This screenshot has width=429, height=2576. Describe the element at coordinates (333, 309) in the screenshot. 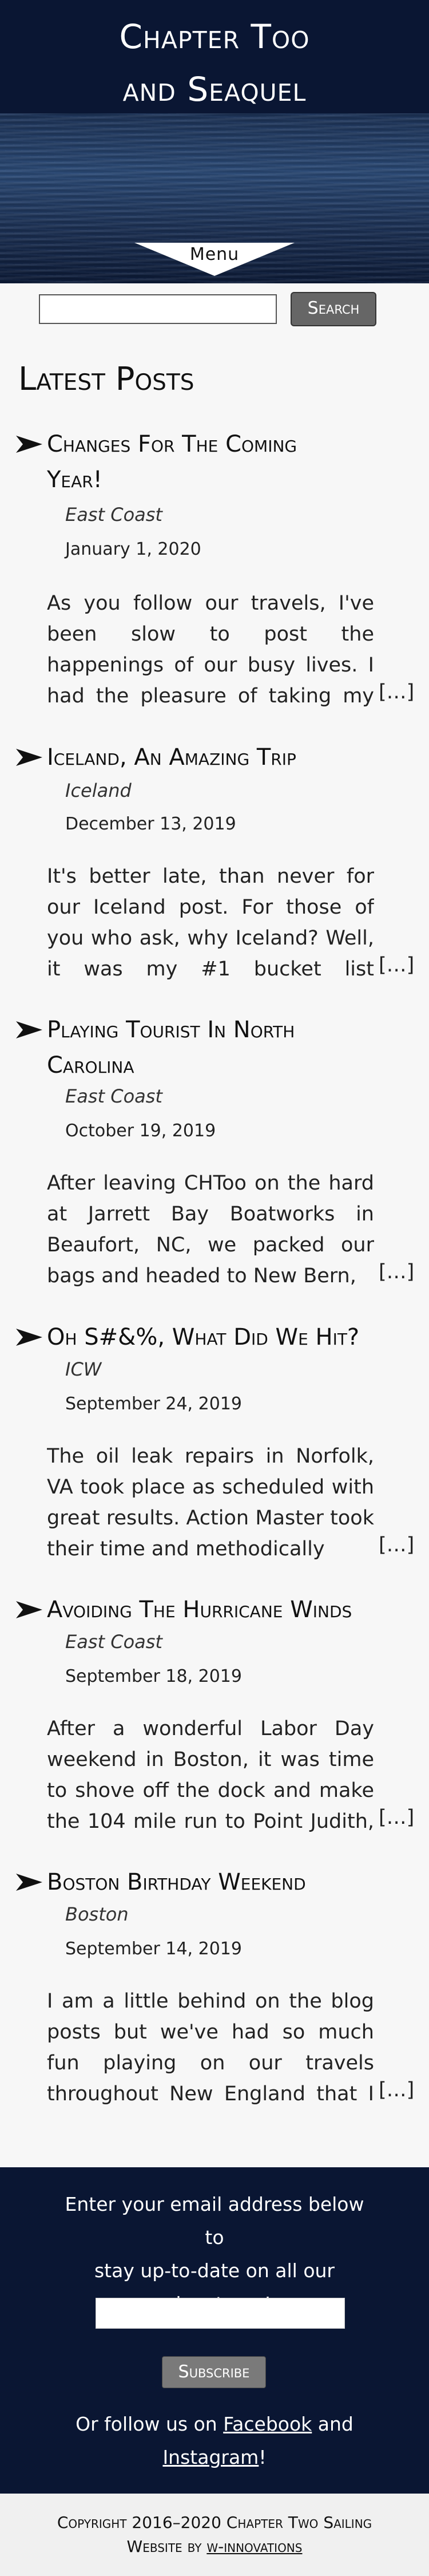

I see `search-button: Search` at that location.